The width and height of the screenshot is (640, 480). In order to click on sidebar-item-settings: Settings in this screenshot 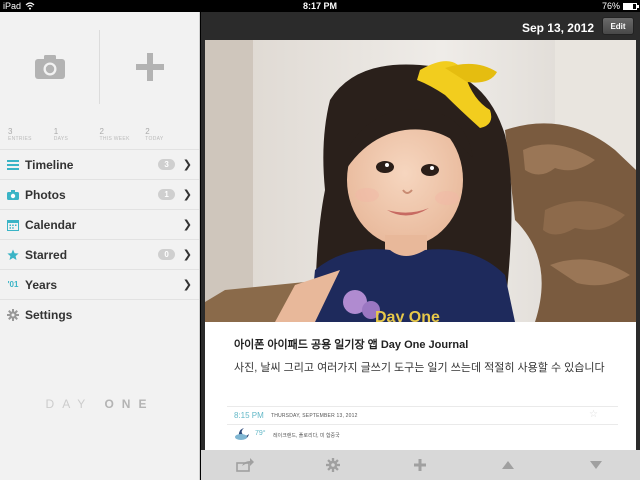, I will do `click(99, 315)`.